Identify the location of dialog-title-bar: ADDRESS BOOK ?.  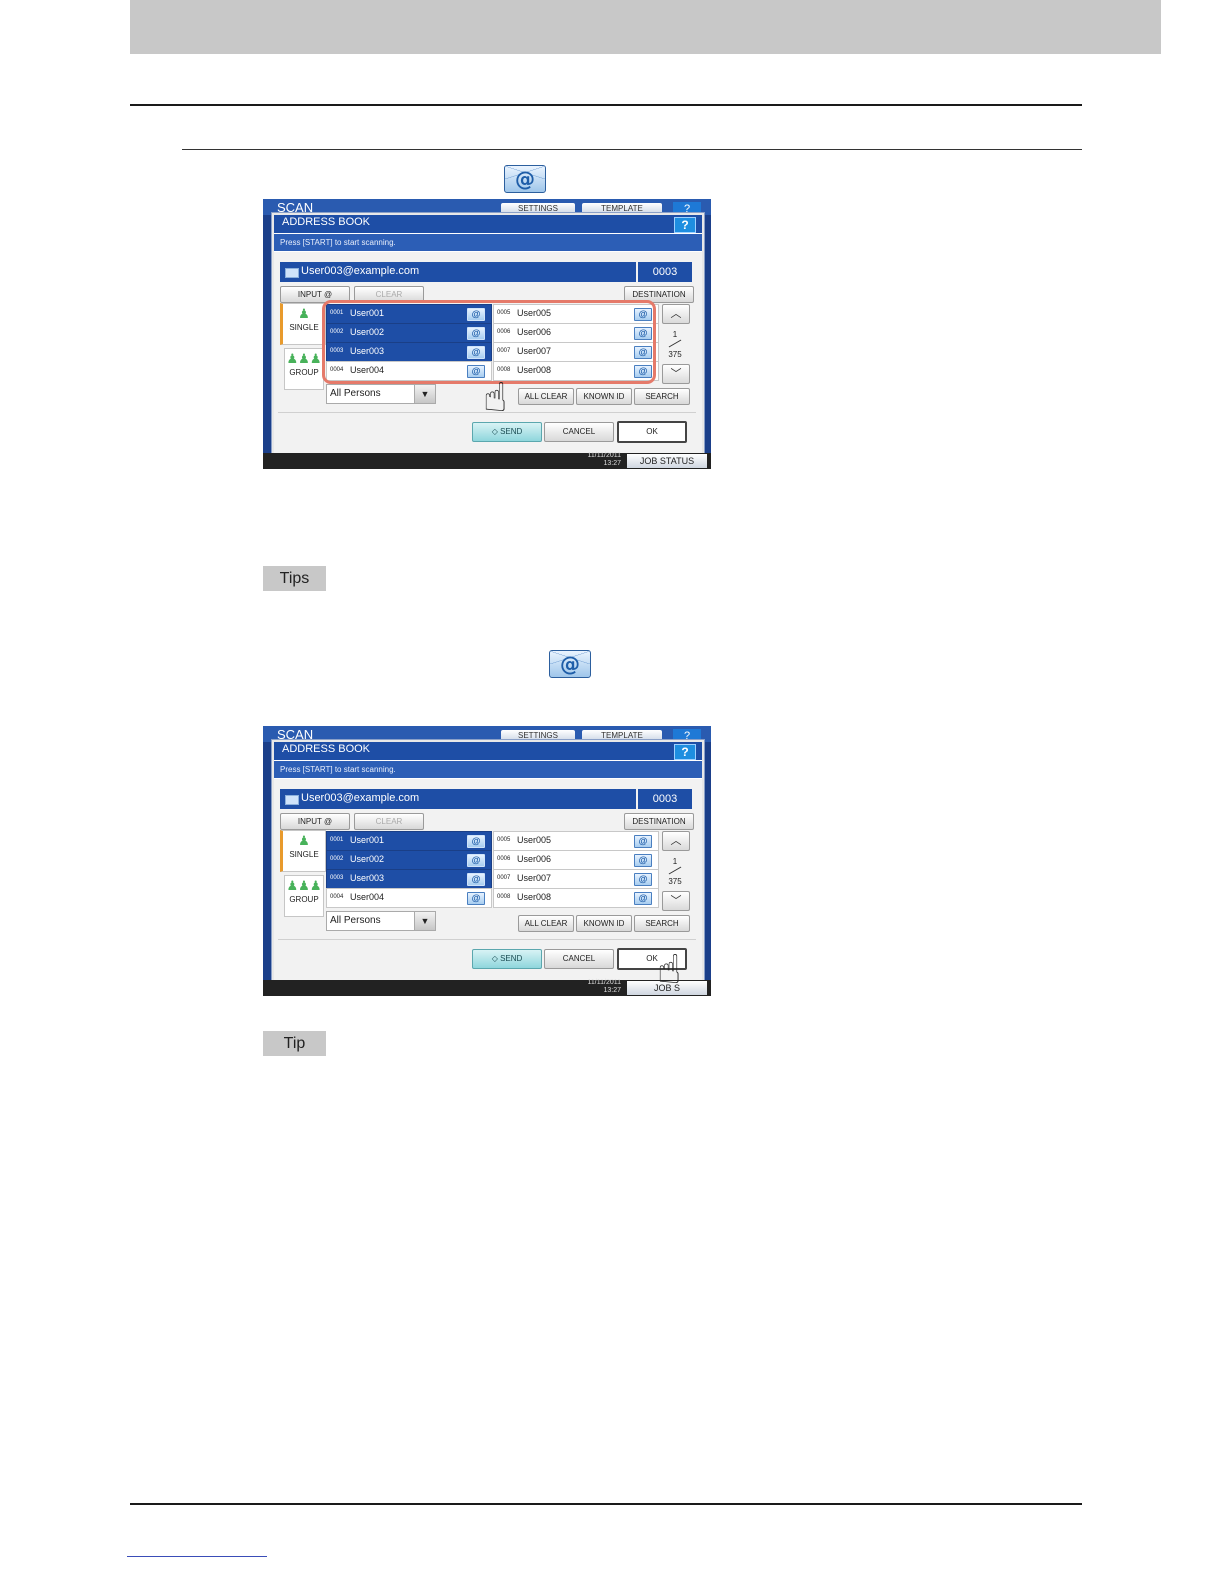
(488, 224).